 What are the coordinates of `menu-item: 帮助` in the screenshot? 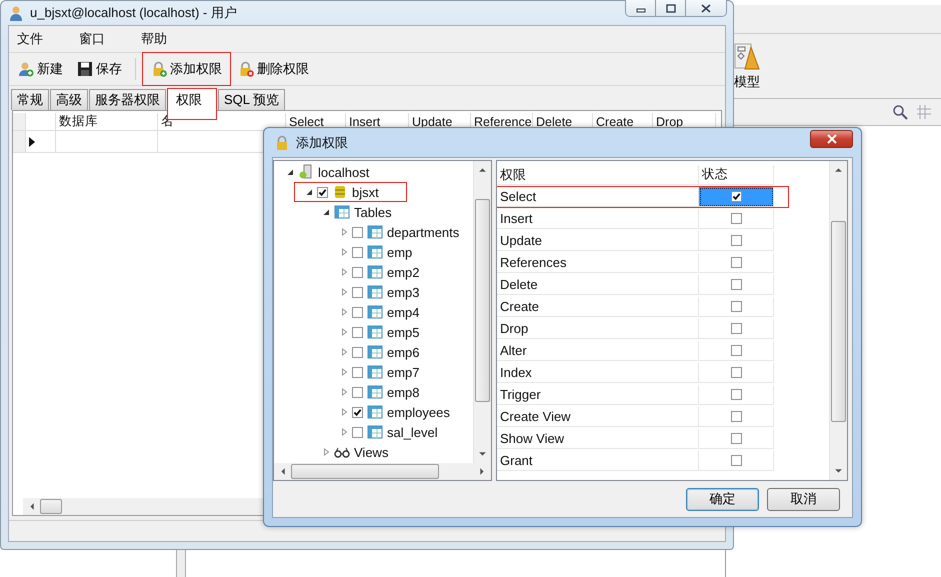 It's located at (159, 39).